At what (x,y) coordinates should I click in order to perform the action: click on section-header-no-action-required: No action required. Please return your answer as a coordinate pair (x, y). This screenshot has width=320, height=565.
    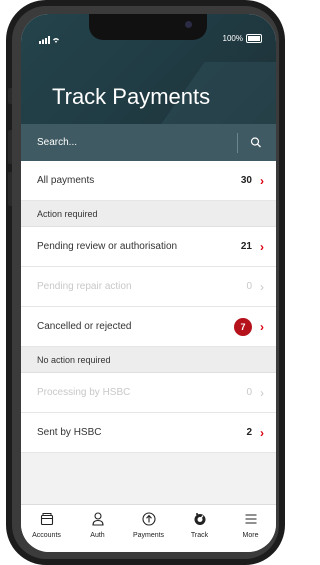
    Looking at the image, I should click on (148, 360).